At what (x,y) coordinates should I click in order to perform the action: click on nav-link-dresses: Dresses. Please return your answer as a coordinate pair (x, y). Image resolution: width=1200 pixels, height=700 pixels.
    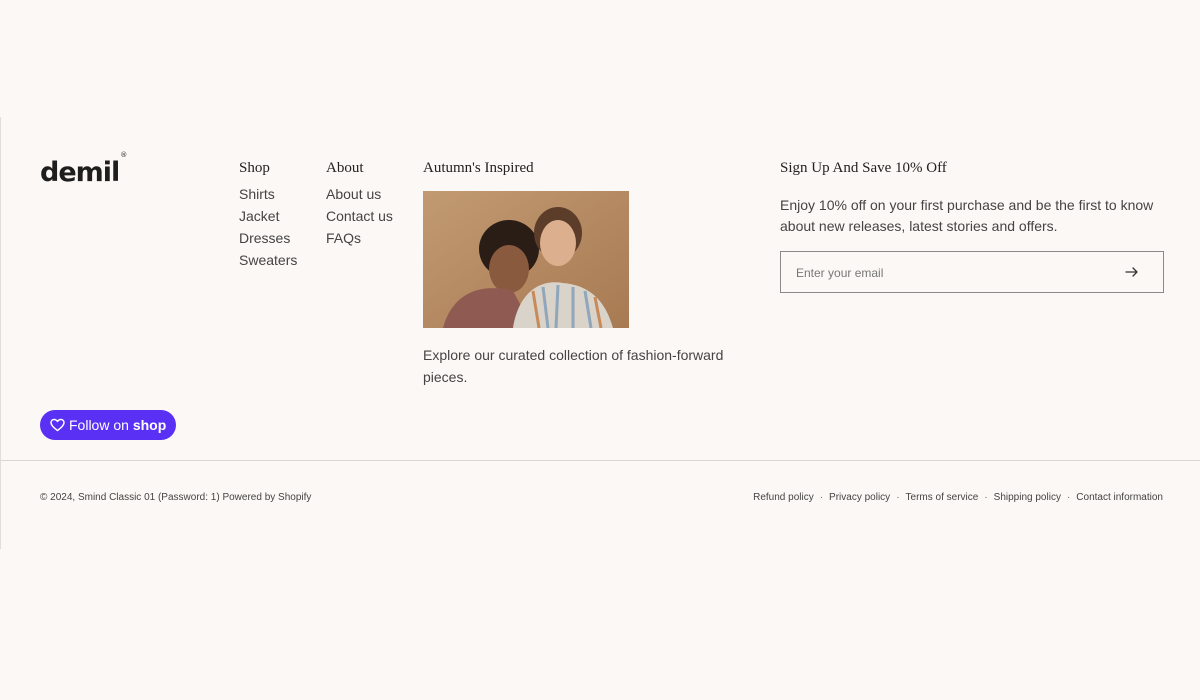
    Looking at the image, I should click on (268, 238).